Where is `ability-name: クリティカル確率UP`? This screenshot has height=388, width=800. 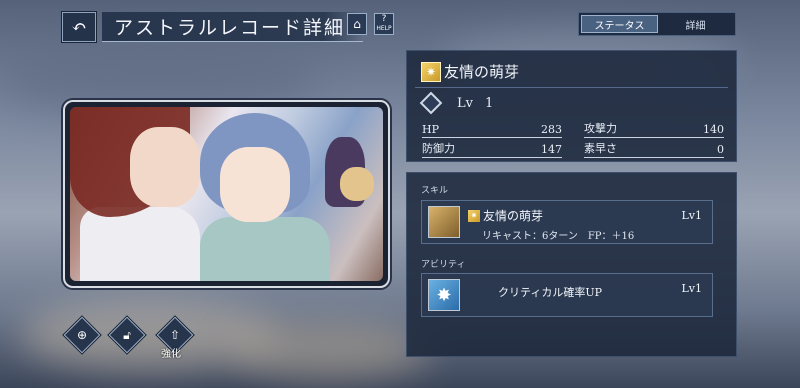 ability-name: クリティカル確率UP is located at coordinates (550, 292).